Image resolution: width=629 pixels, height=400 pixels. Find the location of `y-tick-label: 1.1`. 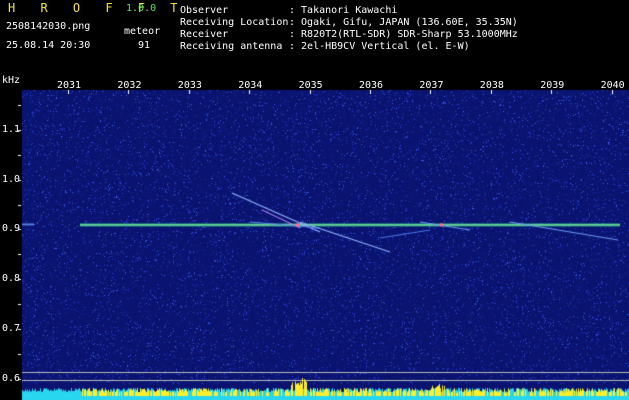

y-tick-label: 1.1 is located at coordinates (11, 129).